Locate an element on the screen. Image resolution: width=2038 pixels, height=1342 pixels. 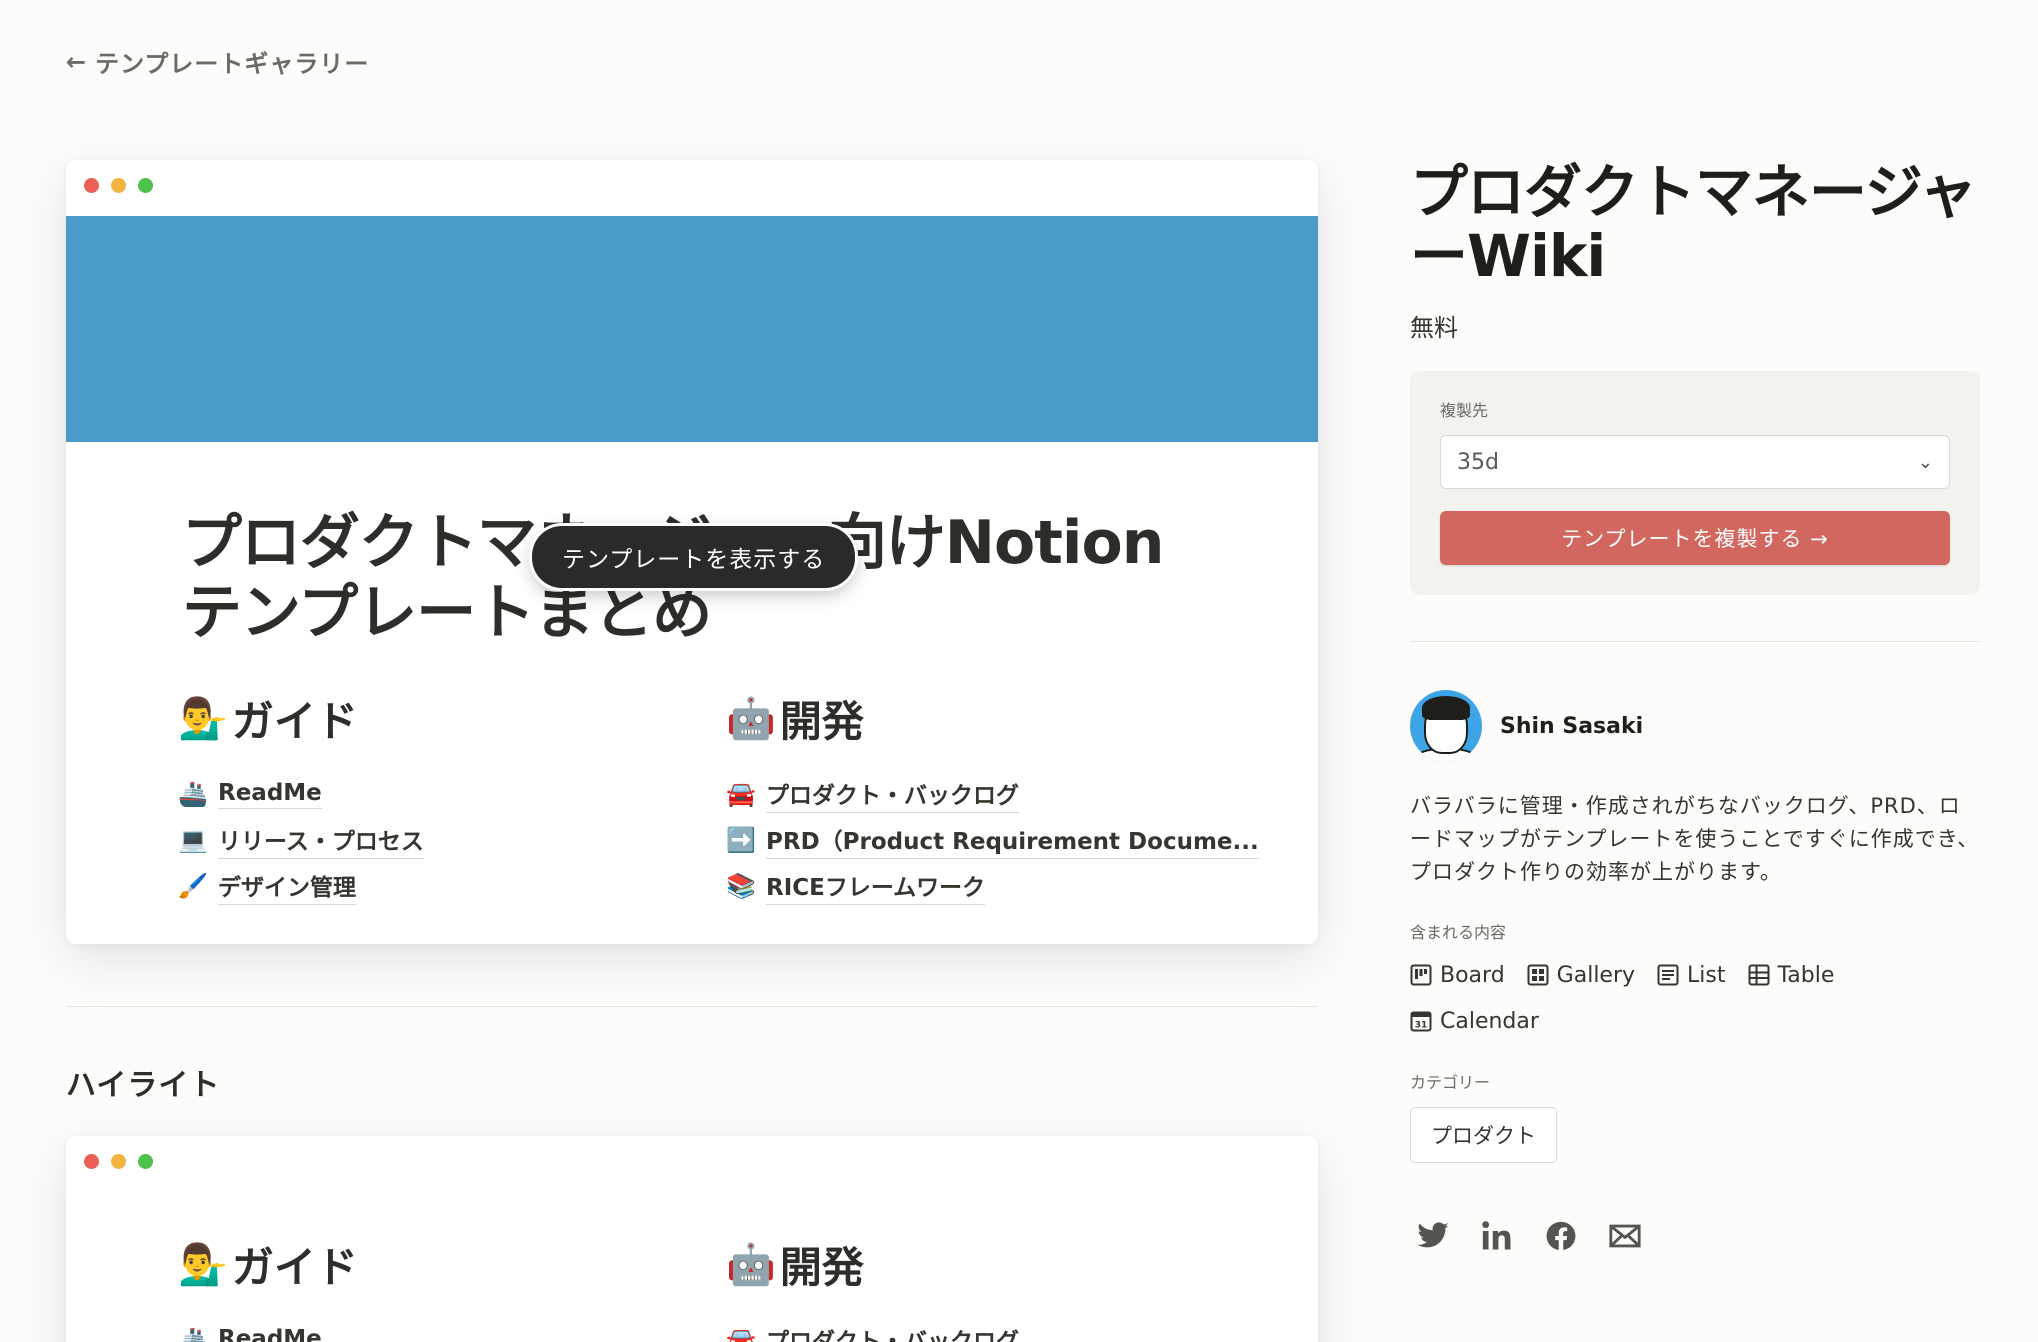
page-link-list: 🚘 プロダクト・バックログ is located at coordinates (872, 1329).